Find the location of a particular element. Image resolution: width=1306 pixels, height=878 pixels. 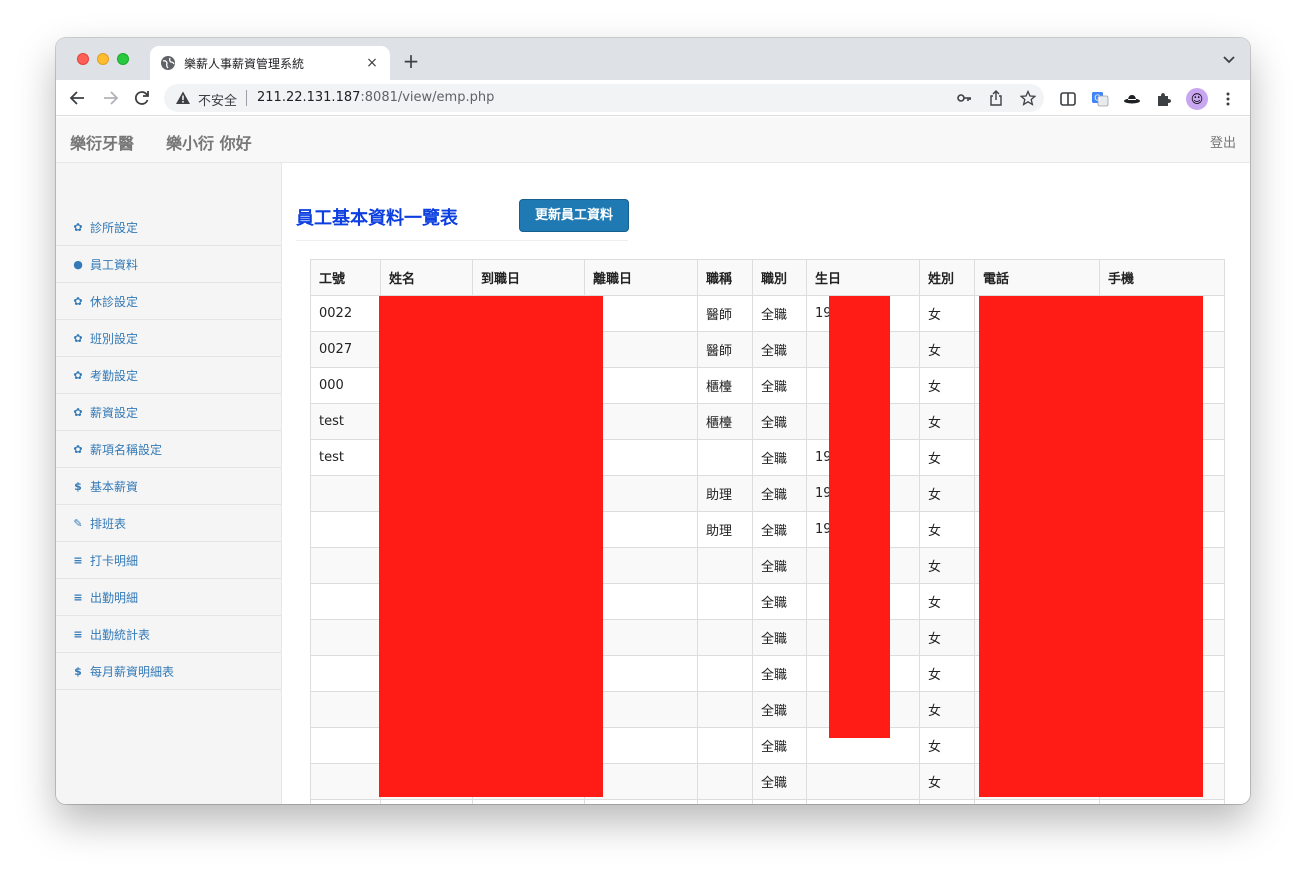

maximize-window-button is located at coordinates (123, 59).